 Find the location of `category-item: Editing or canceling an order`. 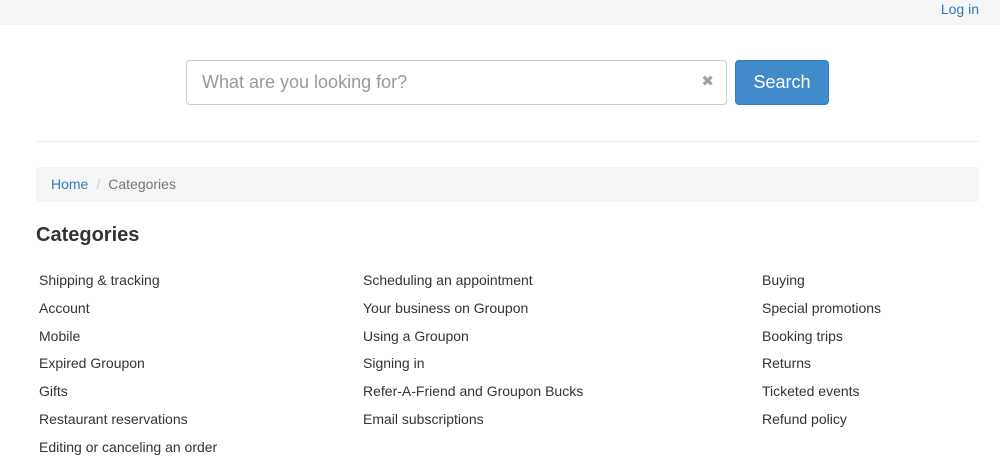

category-item: Editing or canceling an order is located at coordinates (128, 451).